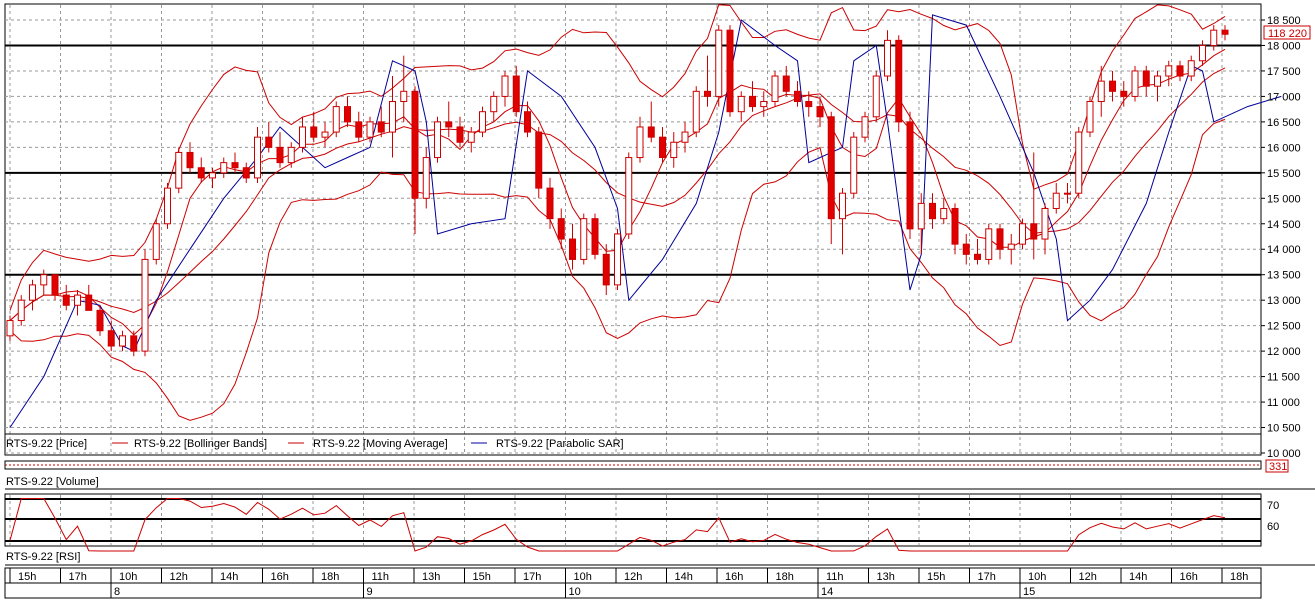 The width and height of the screenshot is (1315, 600). I want to click on date-tick-label: 9, so click(370, 592).